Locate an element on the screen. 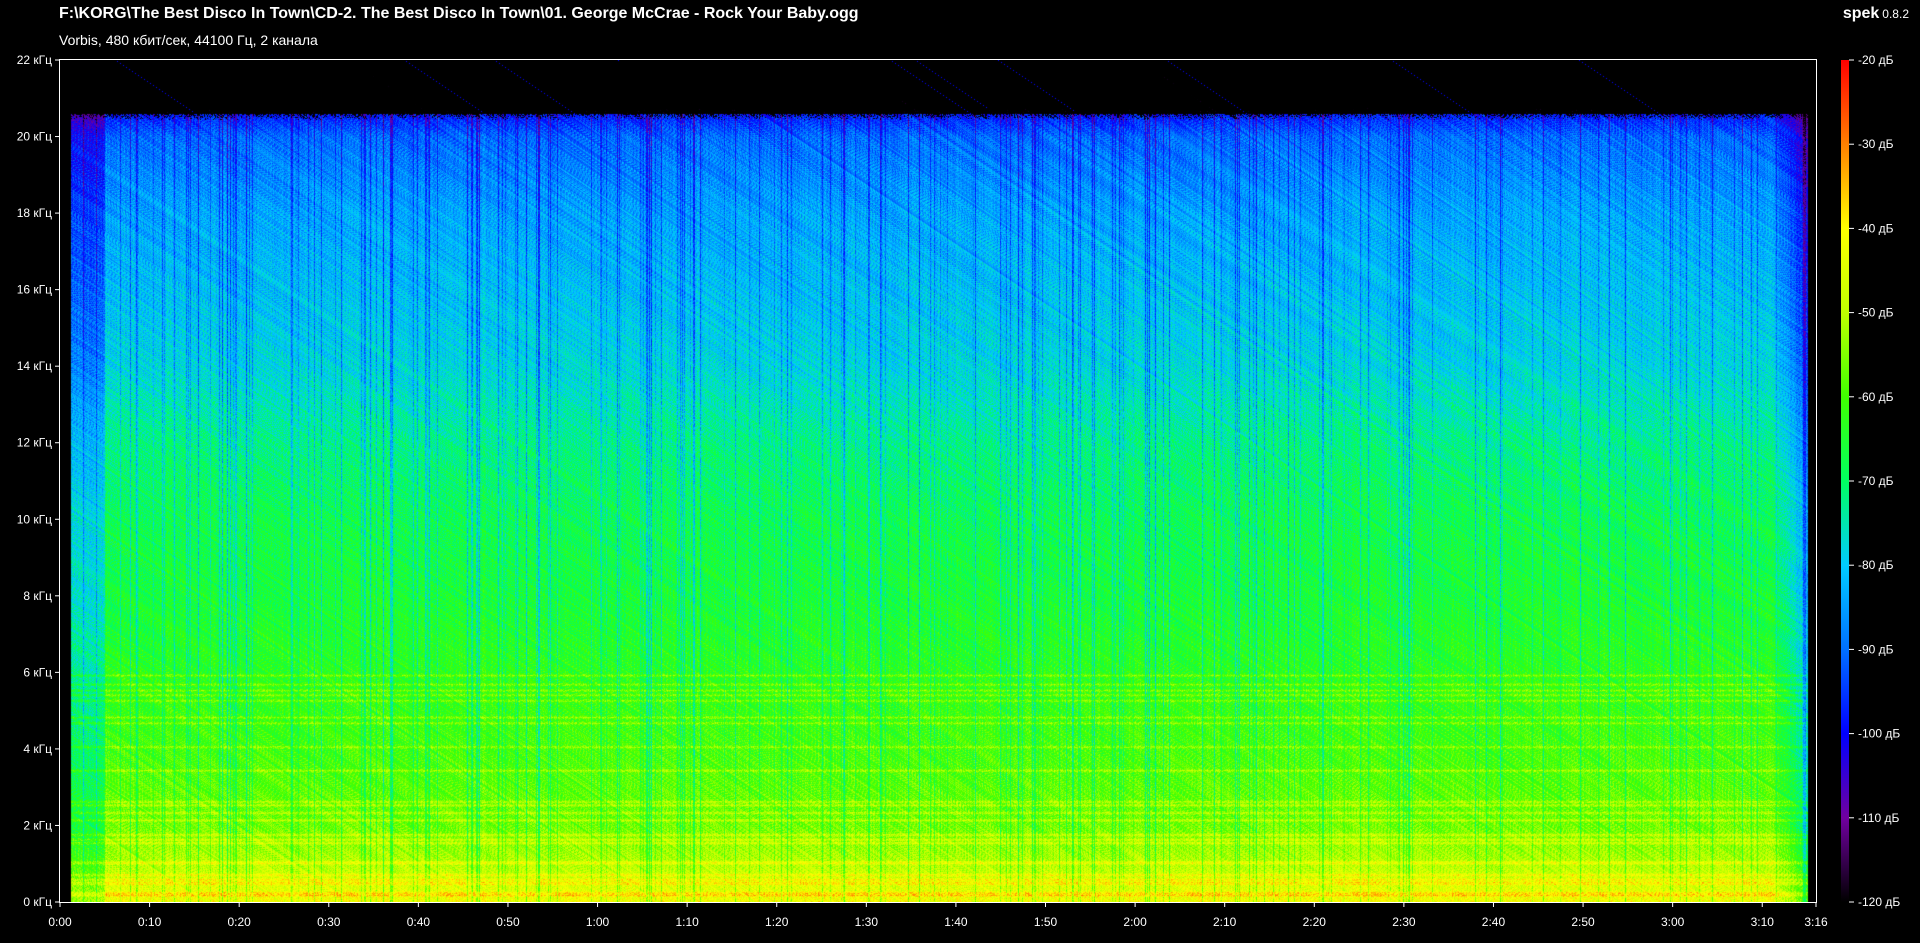 The height and width of the screenshot is (943, 1920). colorbar-tick-label: -30 дБ is located at coordinates (1876, 144).